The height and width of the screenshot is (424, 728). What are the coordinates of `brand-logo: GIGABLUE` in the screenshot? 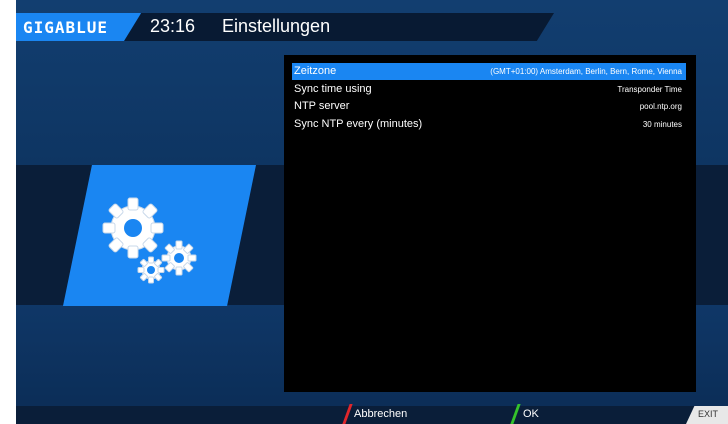 It's located at (66, 27).